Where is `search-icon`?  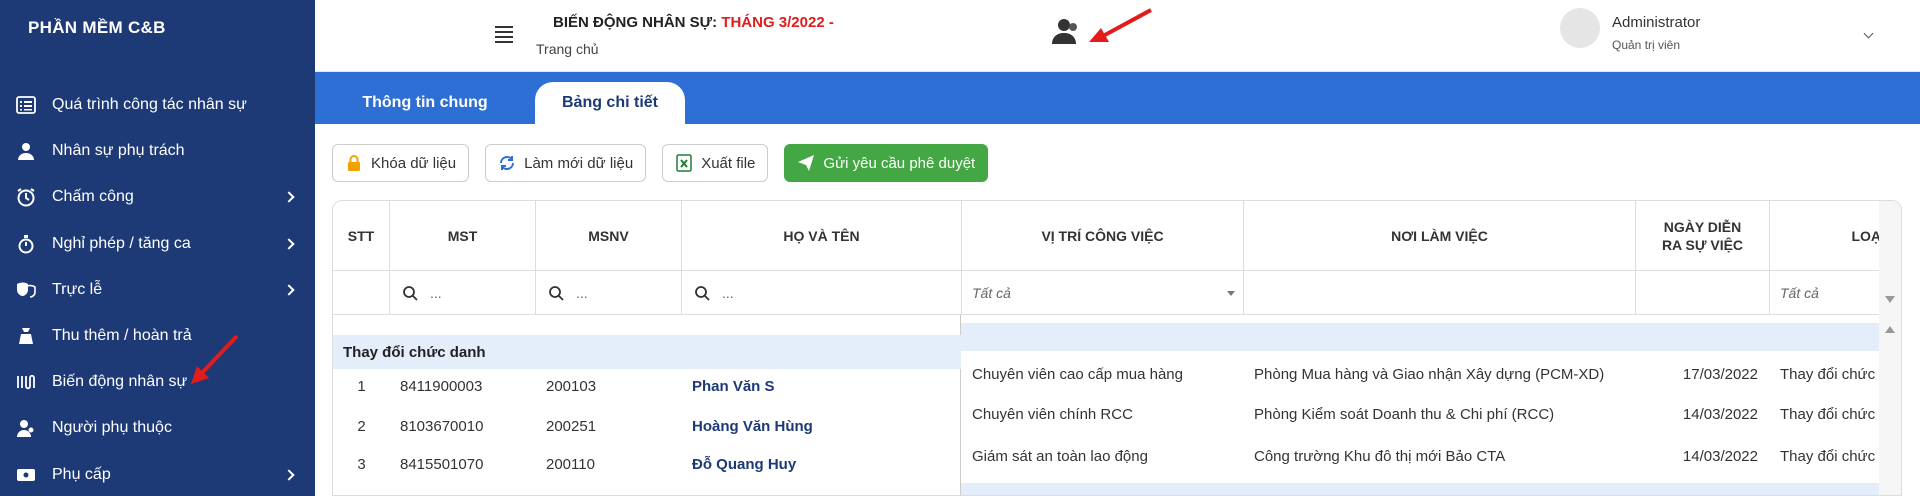
search-icon is located at coordinates (556, 293).